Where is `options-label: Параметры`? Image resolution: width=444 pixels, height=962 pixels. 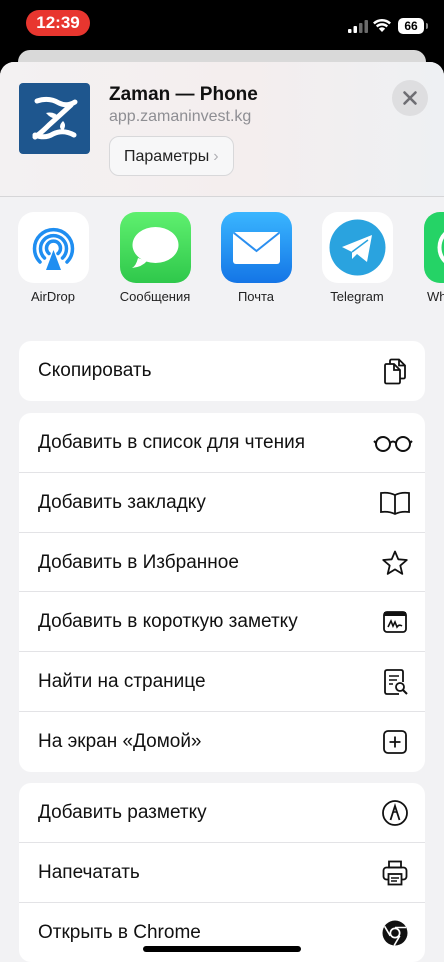 options-label: Параметры is located at coordinates (167, 156).